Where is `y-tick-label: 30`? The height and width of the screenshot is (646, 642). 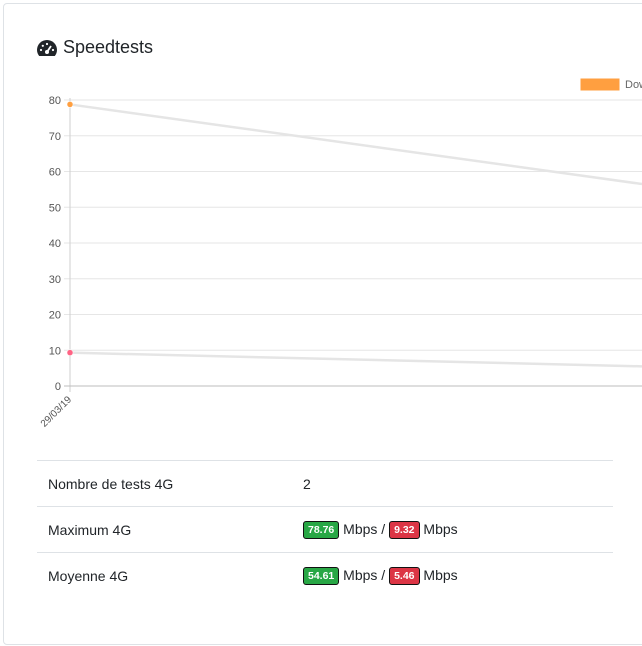 y-tick-label: 30 is located at coordinates (55, 280).